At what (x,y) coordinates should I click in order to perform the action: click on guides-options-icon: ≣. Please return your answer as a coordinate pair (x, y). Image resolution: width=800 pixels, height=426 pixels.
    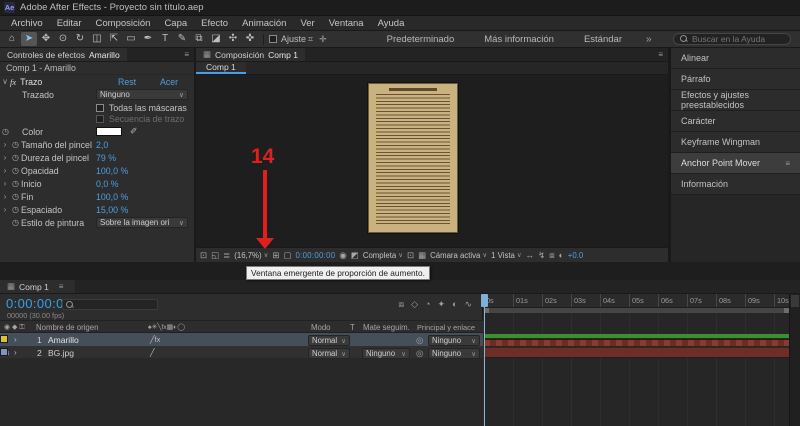
    Looking at the image, I should click on (226, 255).